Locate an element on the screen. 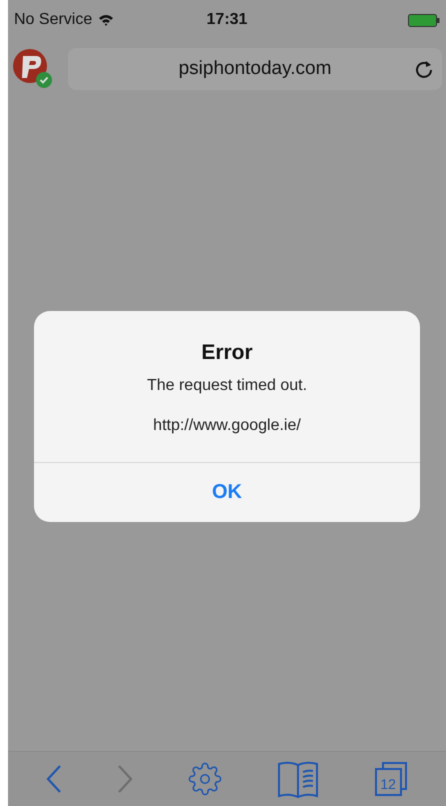 The image size is (446, 806). settings-icon is located at coordinates (205, 779).